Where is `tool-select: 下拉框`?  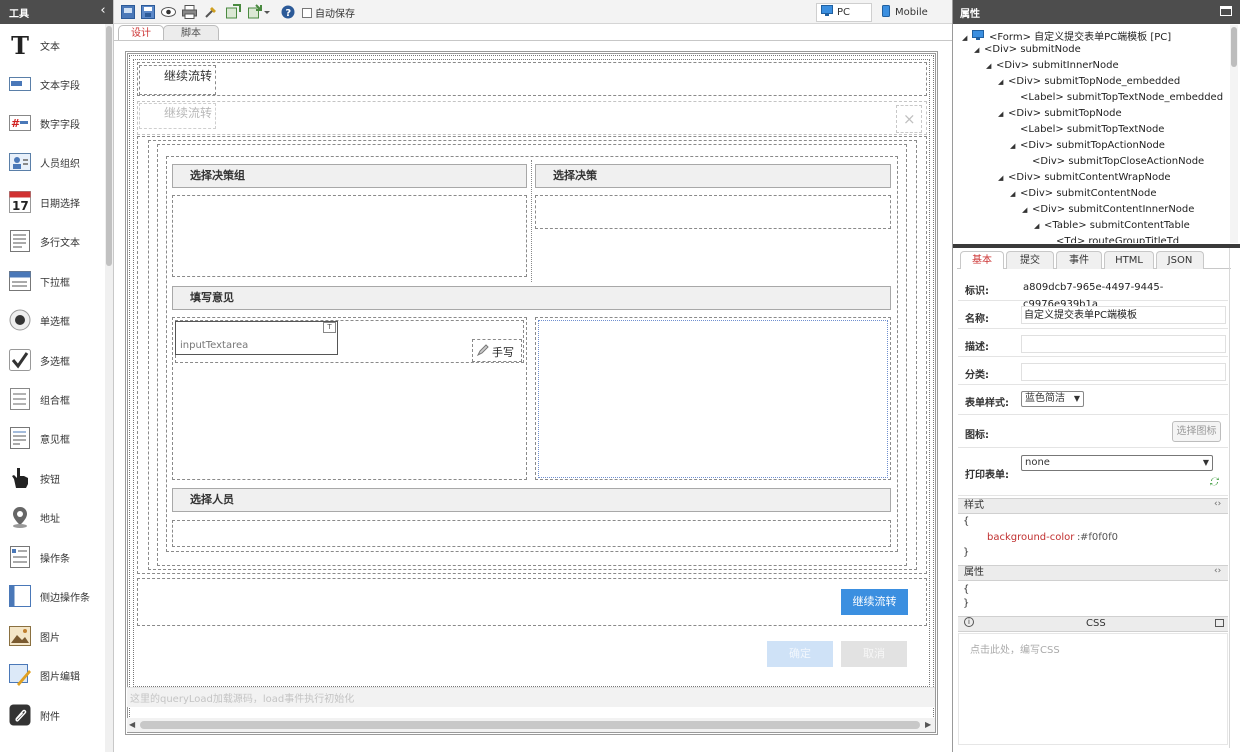 tool-select: 下拉框 is located at coordinates (52, 281).